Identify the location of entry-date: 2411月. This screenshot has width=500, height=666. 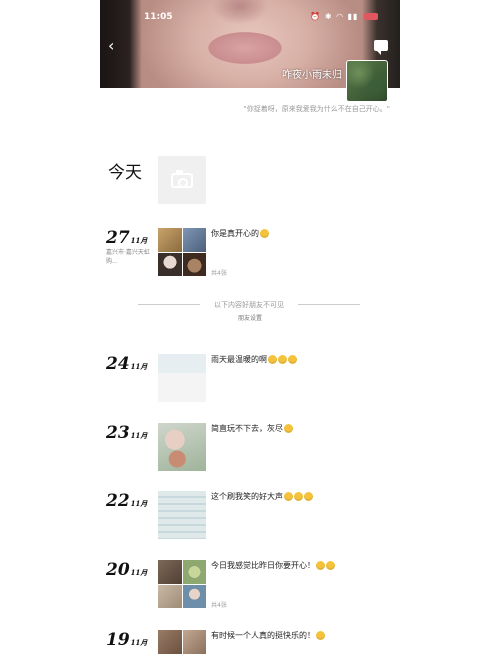
(126, 364).